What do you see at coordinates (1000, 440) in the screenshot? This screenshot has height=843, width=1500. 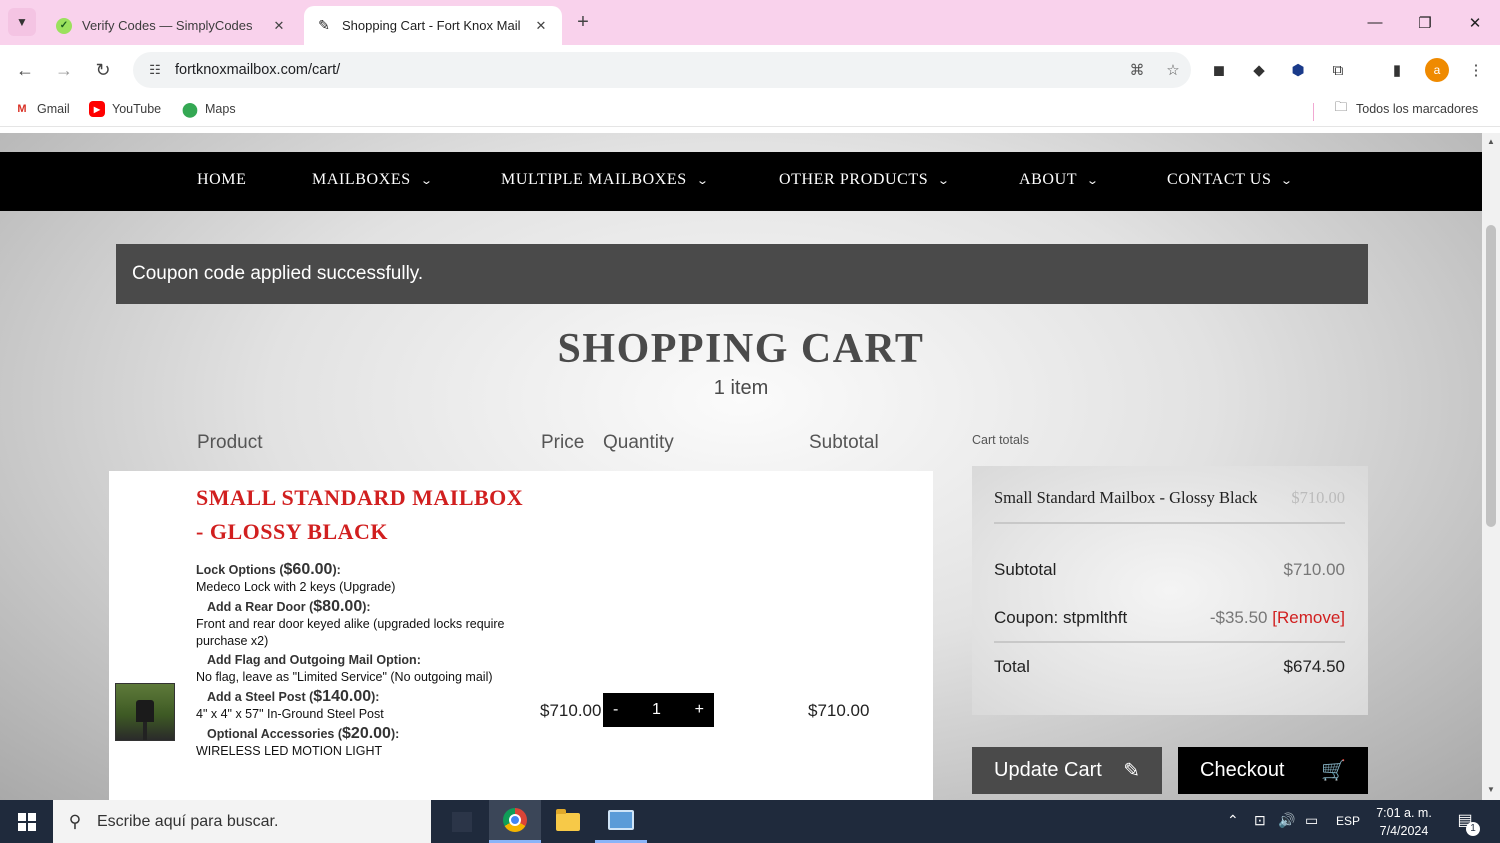 I see `cart-totals-heading: Cart totals` at bounding box center [1000, 440].